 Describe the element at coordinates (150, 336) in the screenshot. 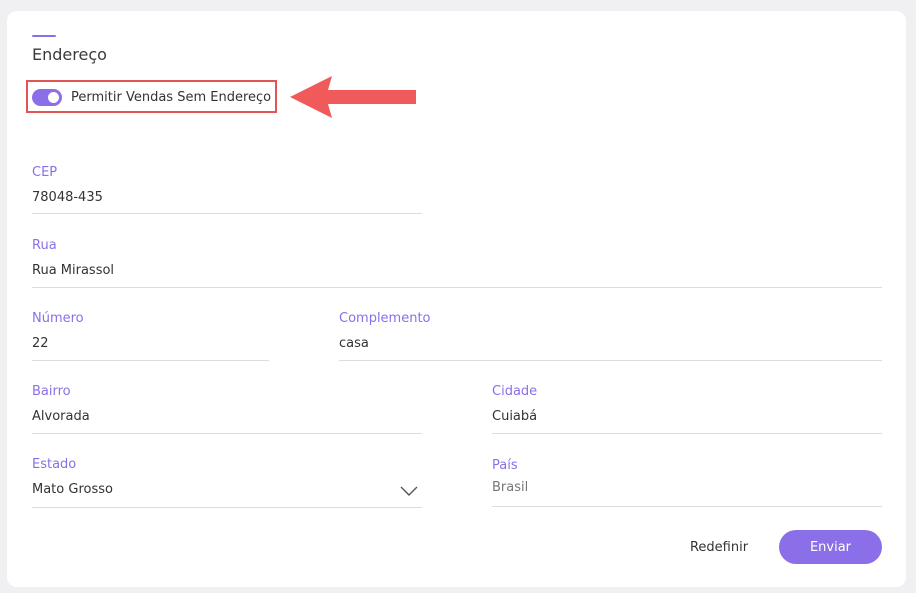

I see `number-field: Número 22` at that location.